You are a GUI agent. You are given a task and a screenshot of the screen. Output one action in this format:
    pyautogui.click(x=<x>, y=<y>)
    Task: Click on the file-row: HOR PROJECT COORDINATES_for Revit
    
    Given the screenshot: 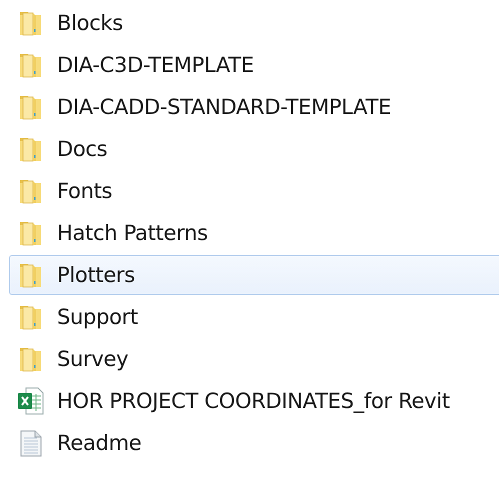 What is the action you would take?
    pyautogui.click(x=254, y=401)
    